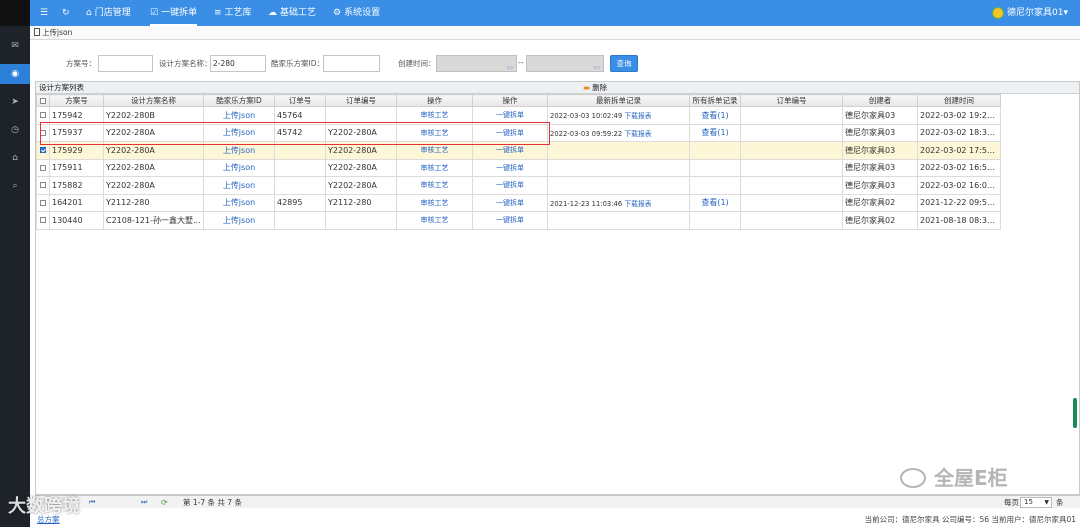  What do you see at coordinates (125, 63) in the screenshot?
I see `plan-no-input` at bounding box center [125, 63].